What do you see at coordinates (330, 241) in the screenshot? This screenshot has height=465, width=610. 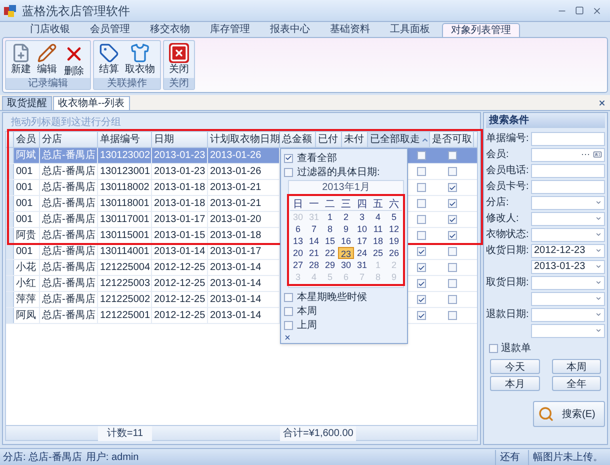 I see `calendar-day: 15` at bounding box center [330, 241].